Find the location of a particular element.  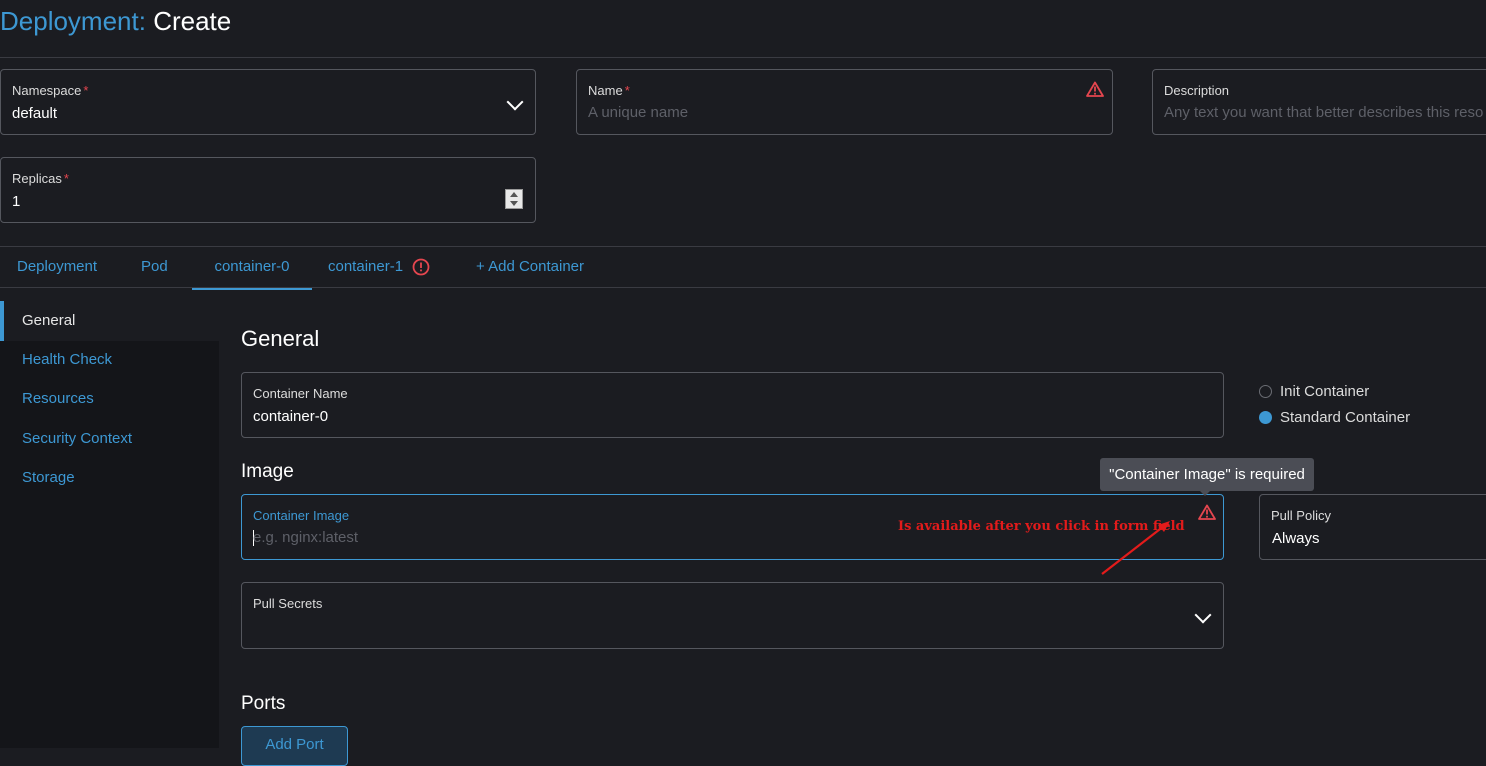

tab-deployment: Deployment is located at coordinates (57, 267).